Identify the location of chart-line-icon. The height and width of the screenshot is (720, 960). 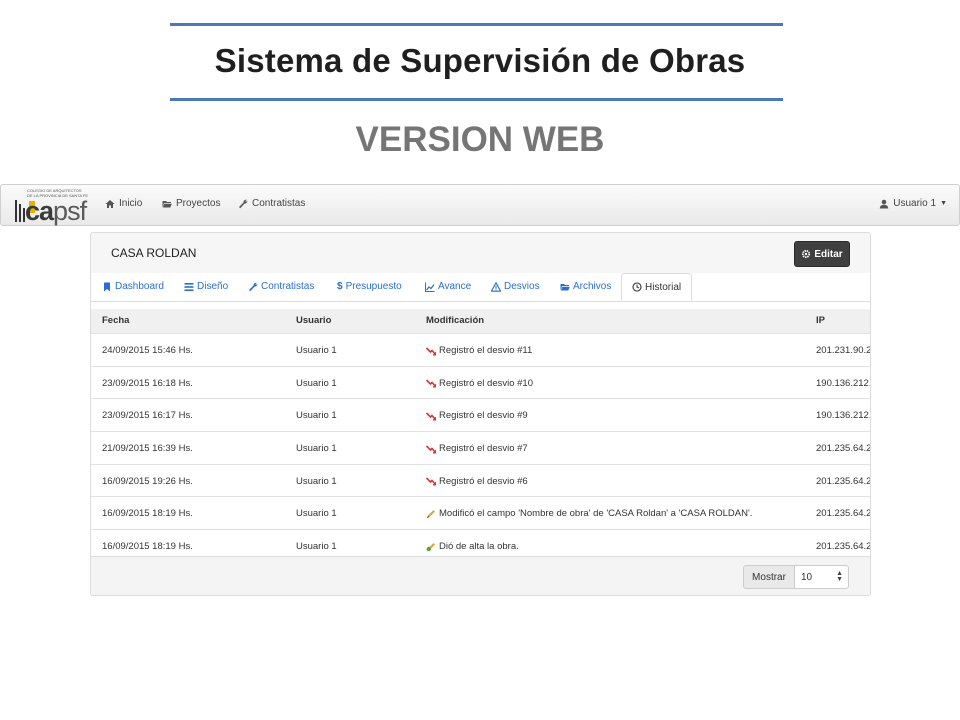
(430, 287).